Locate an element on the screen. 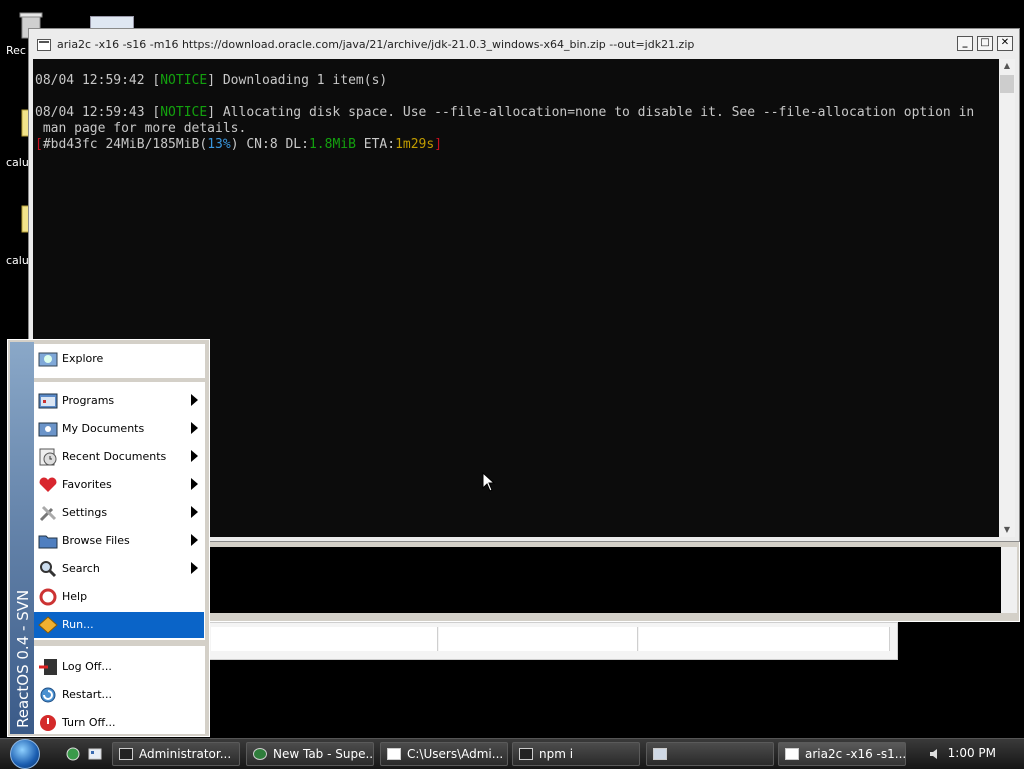 The height and width of the screenshot is (769, 1024). close-button: ✕ is located at coordinates (1005, 43).